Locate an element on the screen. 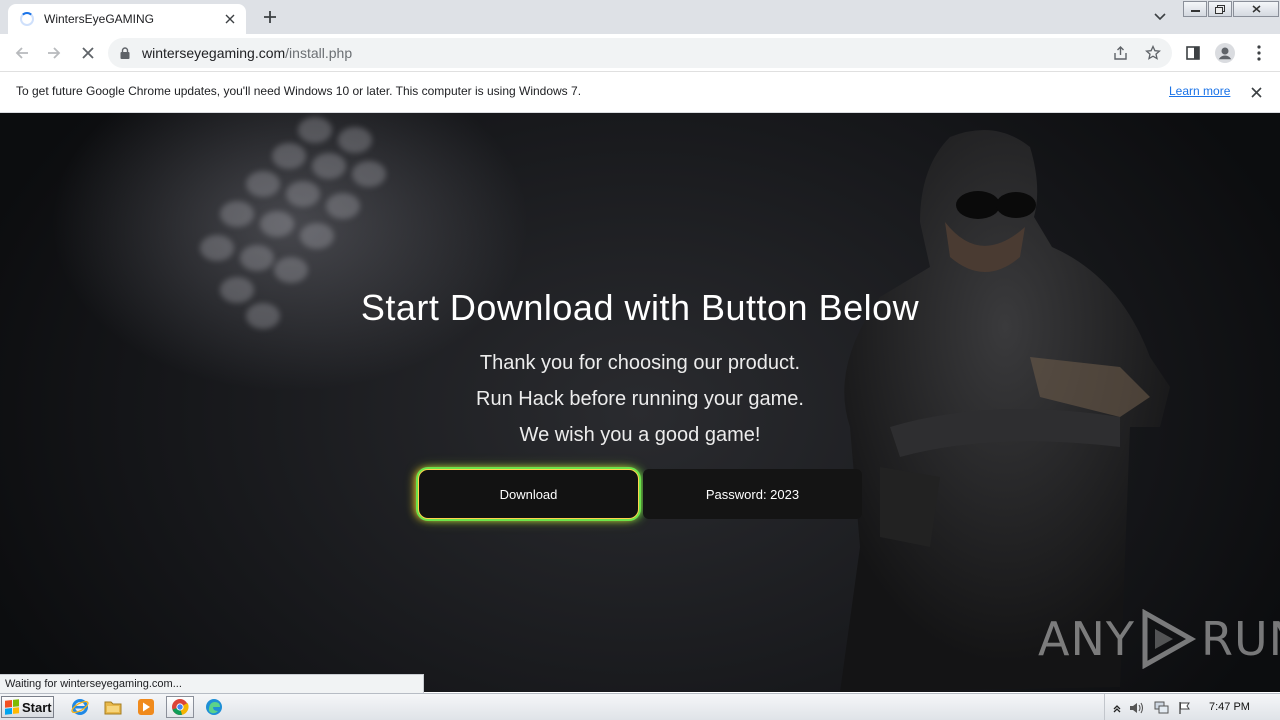 This screenshot has width=1280, height=720. anyrun-watermark: ANY RUN is located at coordinates (1159, 639).